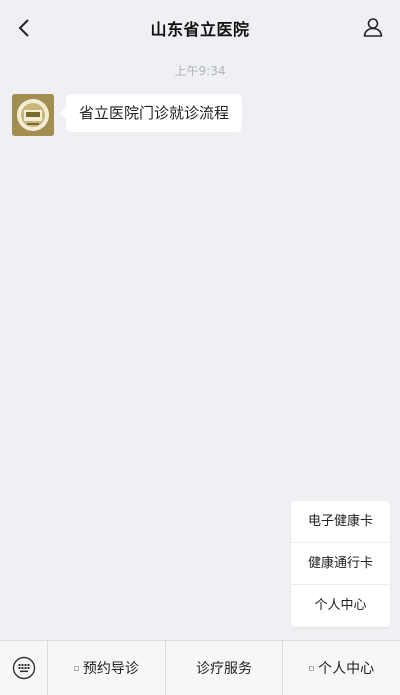 The height and width of the screenshot is (695, 400). Describe the element at coordinates (340, 522) in the screenshot. I see `submenu-item-health-card: 电子健康卡` at that location.